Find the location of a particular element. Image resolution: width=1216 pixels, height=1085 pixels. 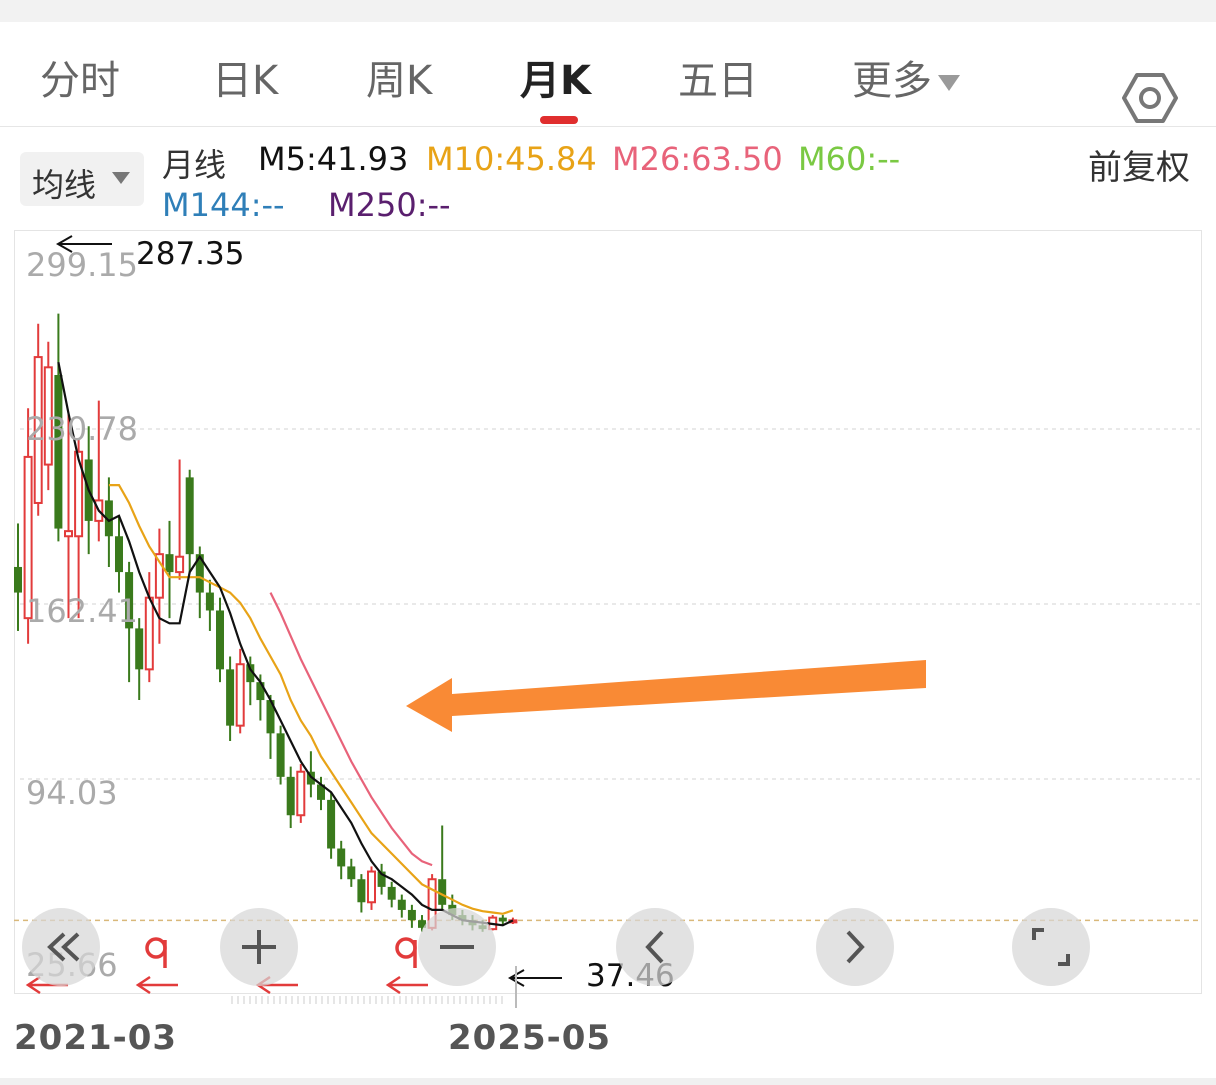

scroll-start-icon is located at coordinates (61, 947).